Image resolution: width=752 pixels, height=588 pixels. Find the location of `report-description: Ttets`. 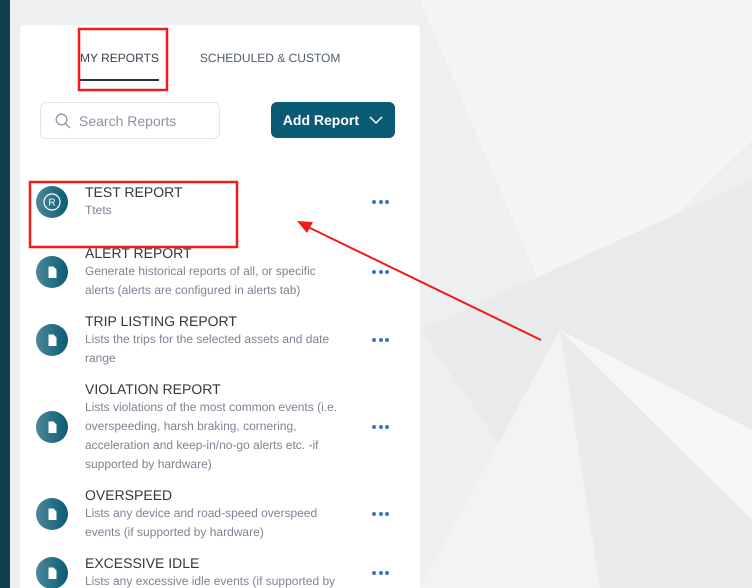

report-description: Ttets is located at coordinates (99, 210).